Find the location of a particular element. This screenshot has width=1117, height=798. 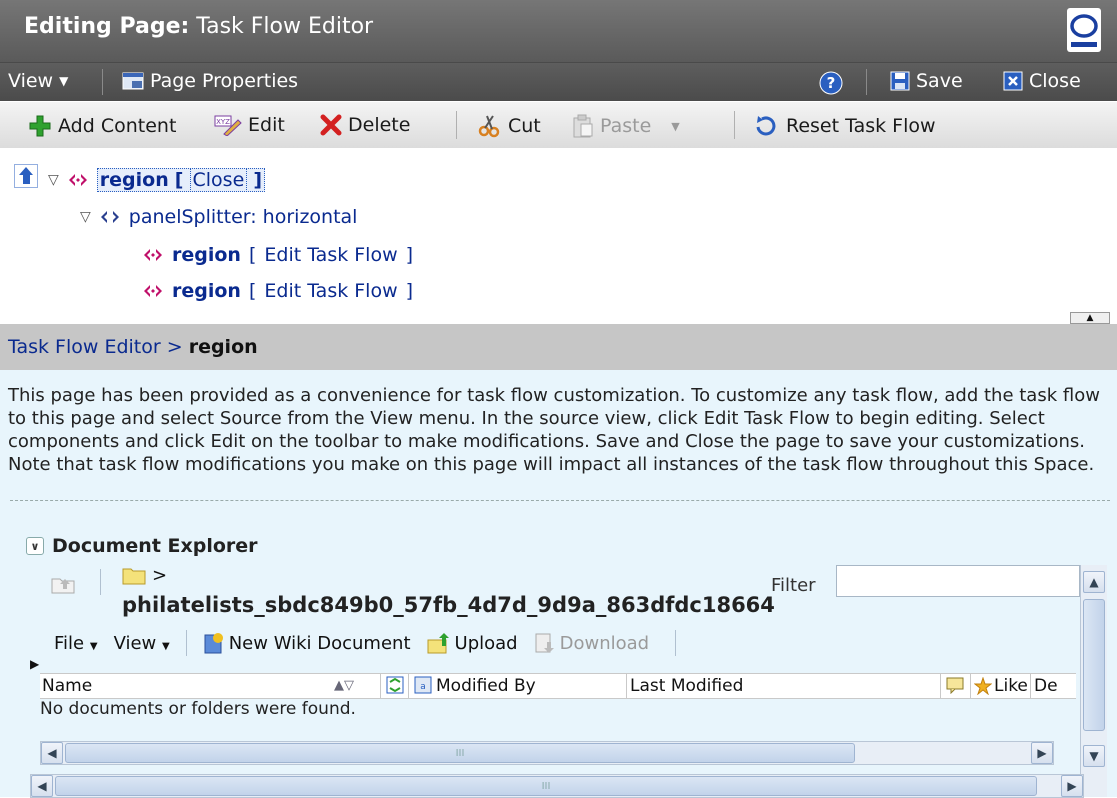

filter-input is located at coordinates (958, 581).